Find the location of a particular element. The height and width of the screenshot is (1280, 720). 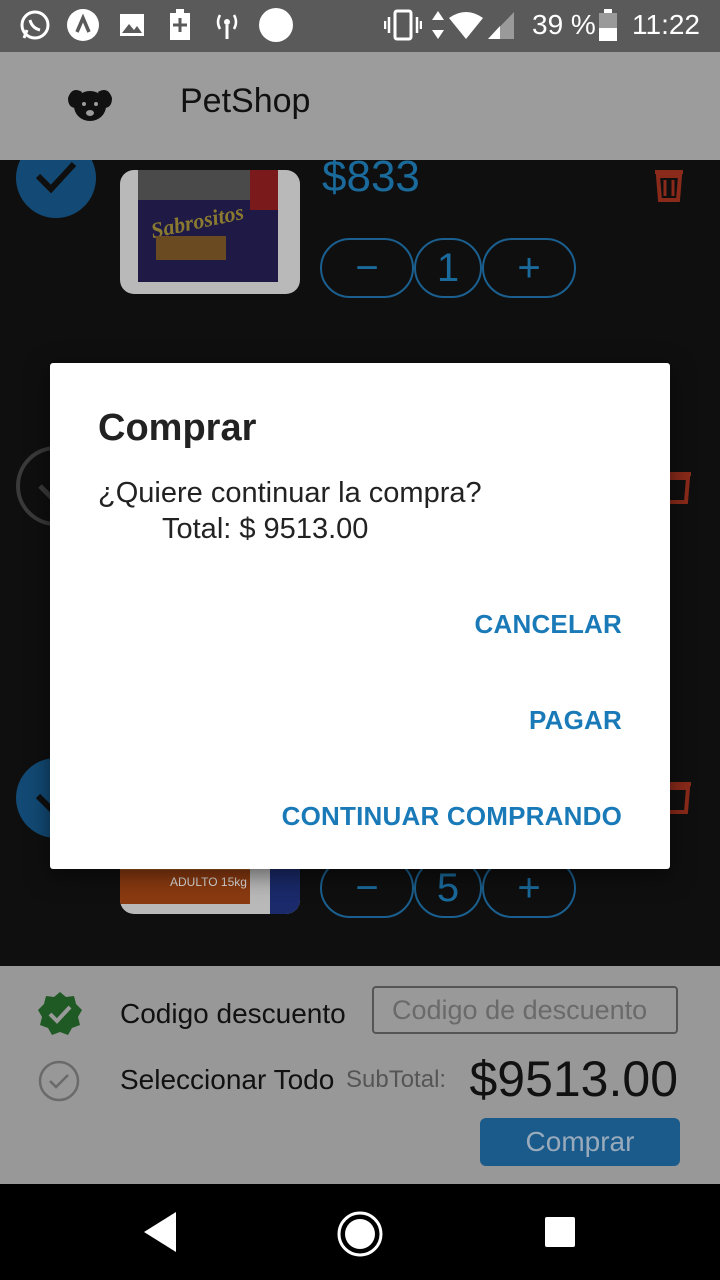

signal-icon is located at coordinates (501, 25).